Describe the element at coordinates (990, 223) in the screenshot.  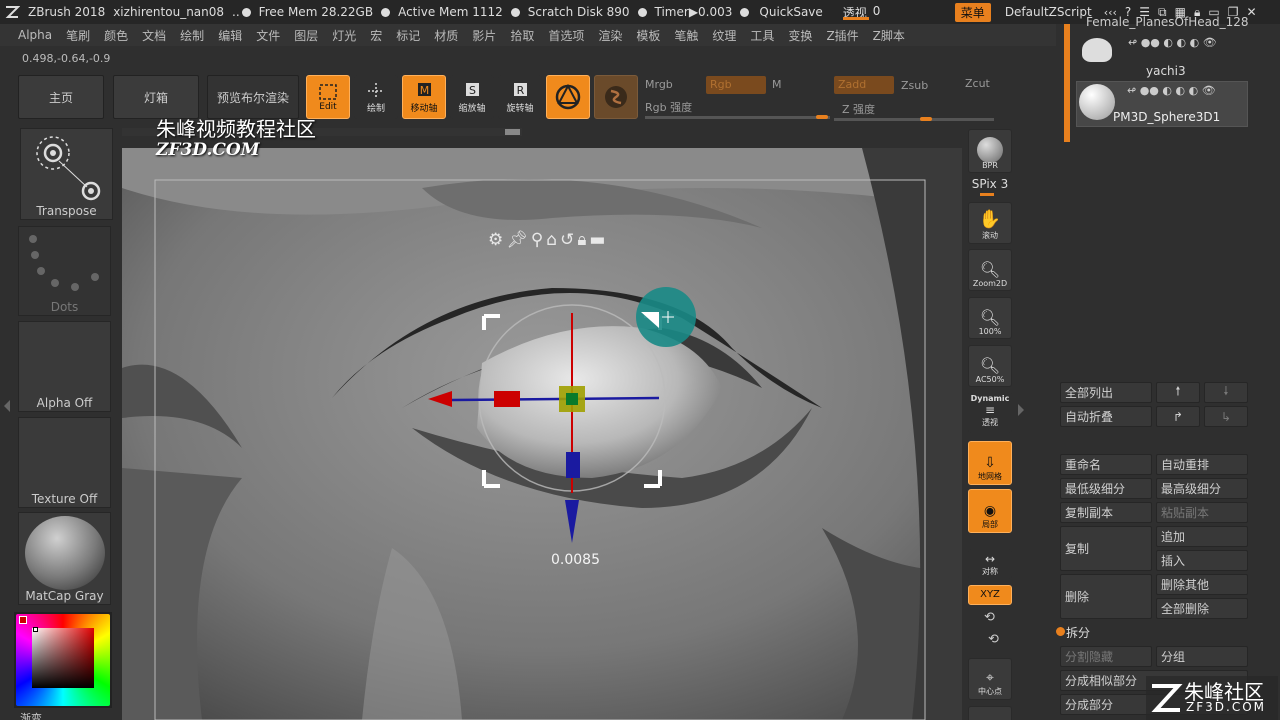
I see `scroll-button: ✋ 滚动` at that location.